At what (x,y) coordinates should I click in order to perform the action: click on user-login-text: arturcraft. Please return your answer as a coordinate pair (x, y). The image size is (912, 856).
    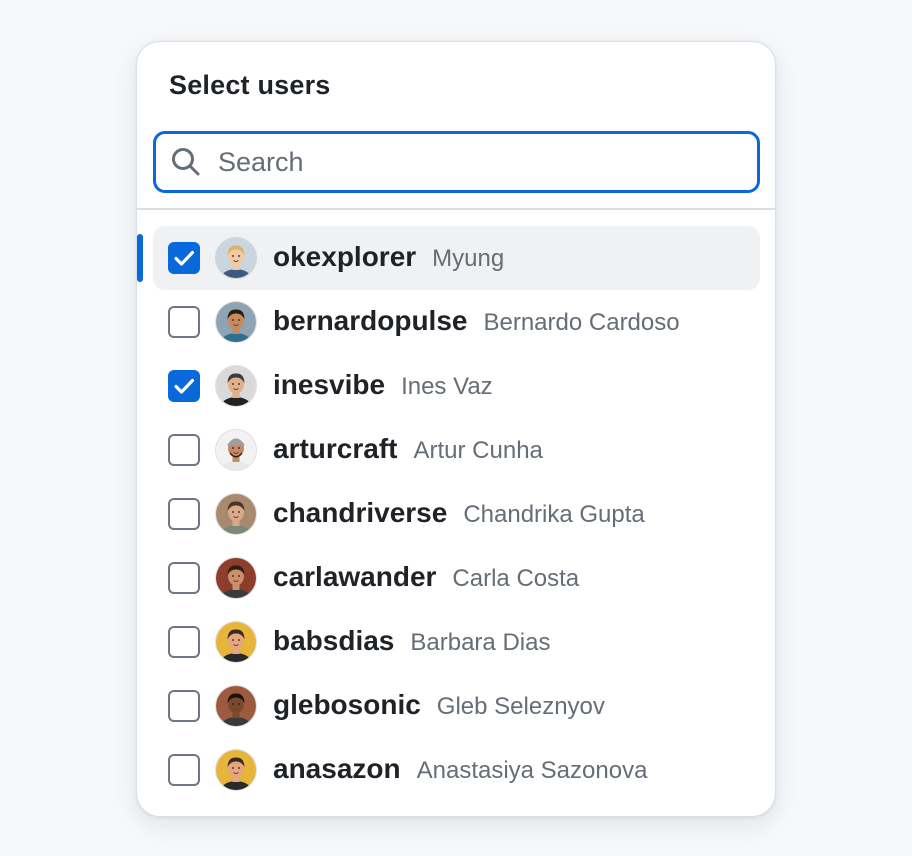
    Looking at the image, I should click on (335, 448).